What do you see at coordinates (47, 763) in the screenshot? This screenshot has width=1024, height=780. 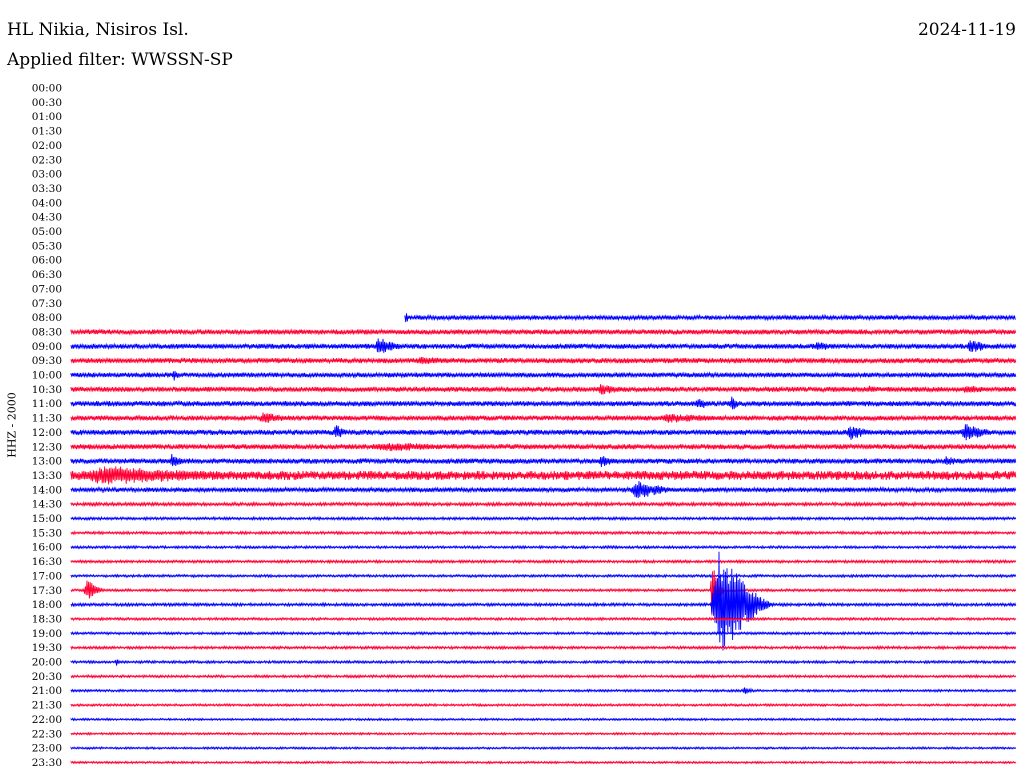 I see `row-time-label: 23:30` at bounding box center [47, 763].